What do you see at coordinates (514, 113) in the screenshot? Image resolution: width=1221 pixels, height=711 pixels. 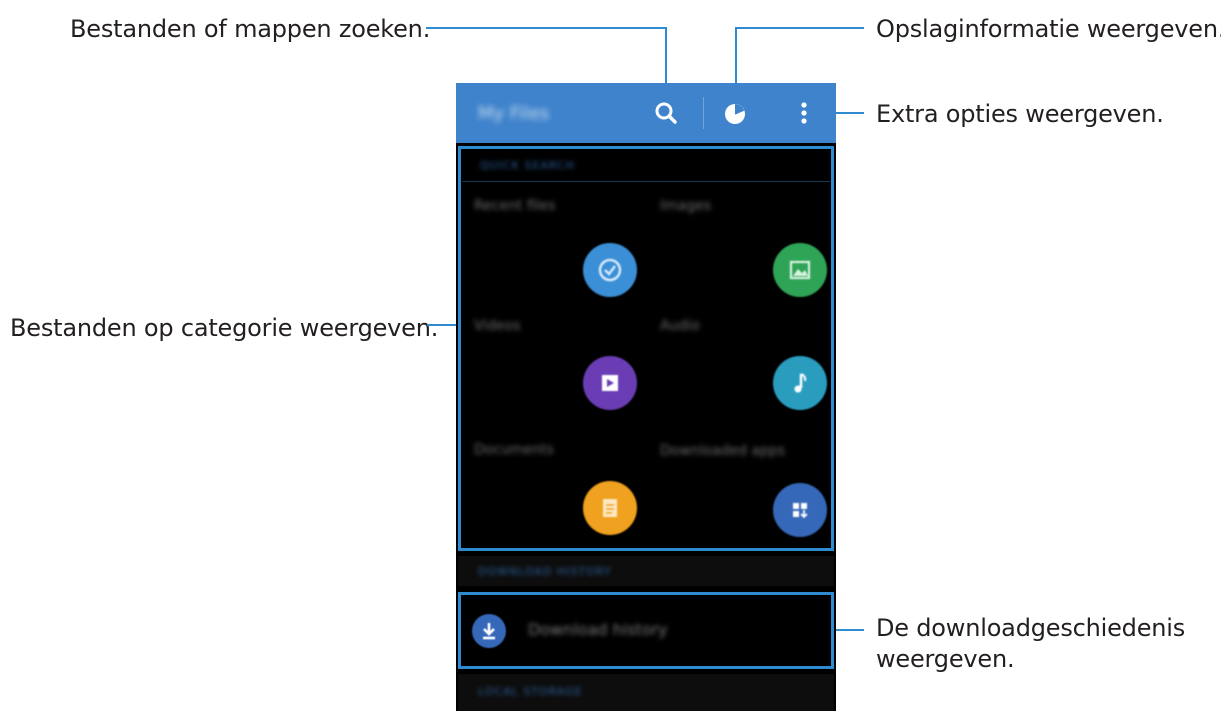 I see `app-title: My Files` at bounding box center [514, 113].